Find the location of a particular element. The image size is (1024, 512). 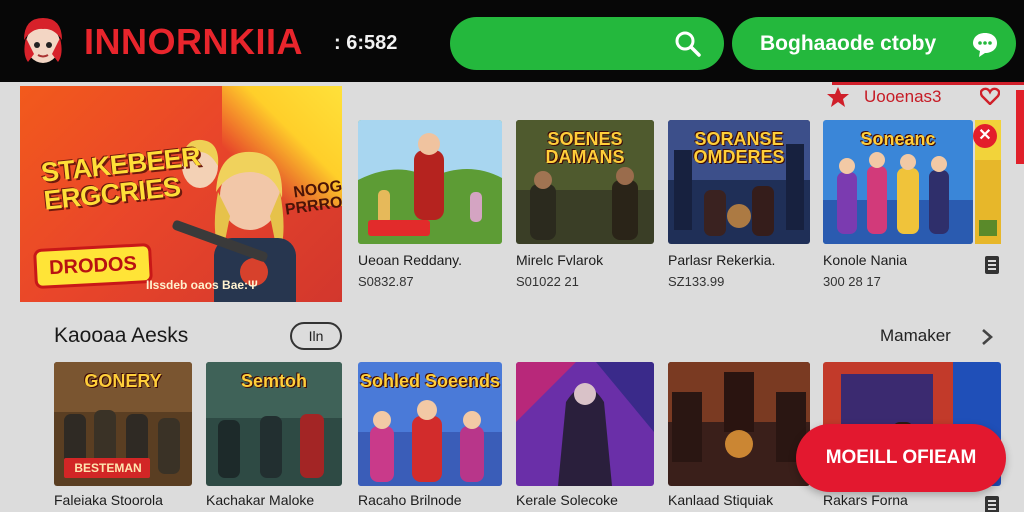

game-card: Ueoan Reddany. S0832.87 is located at coordinates (430, 204).